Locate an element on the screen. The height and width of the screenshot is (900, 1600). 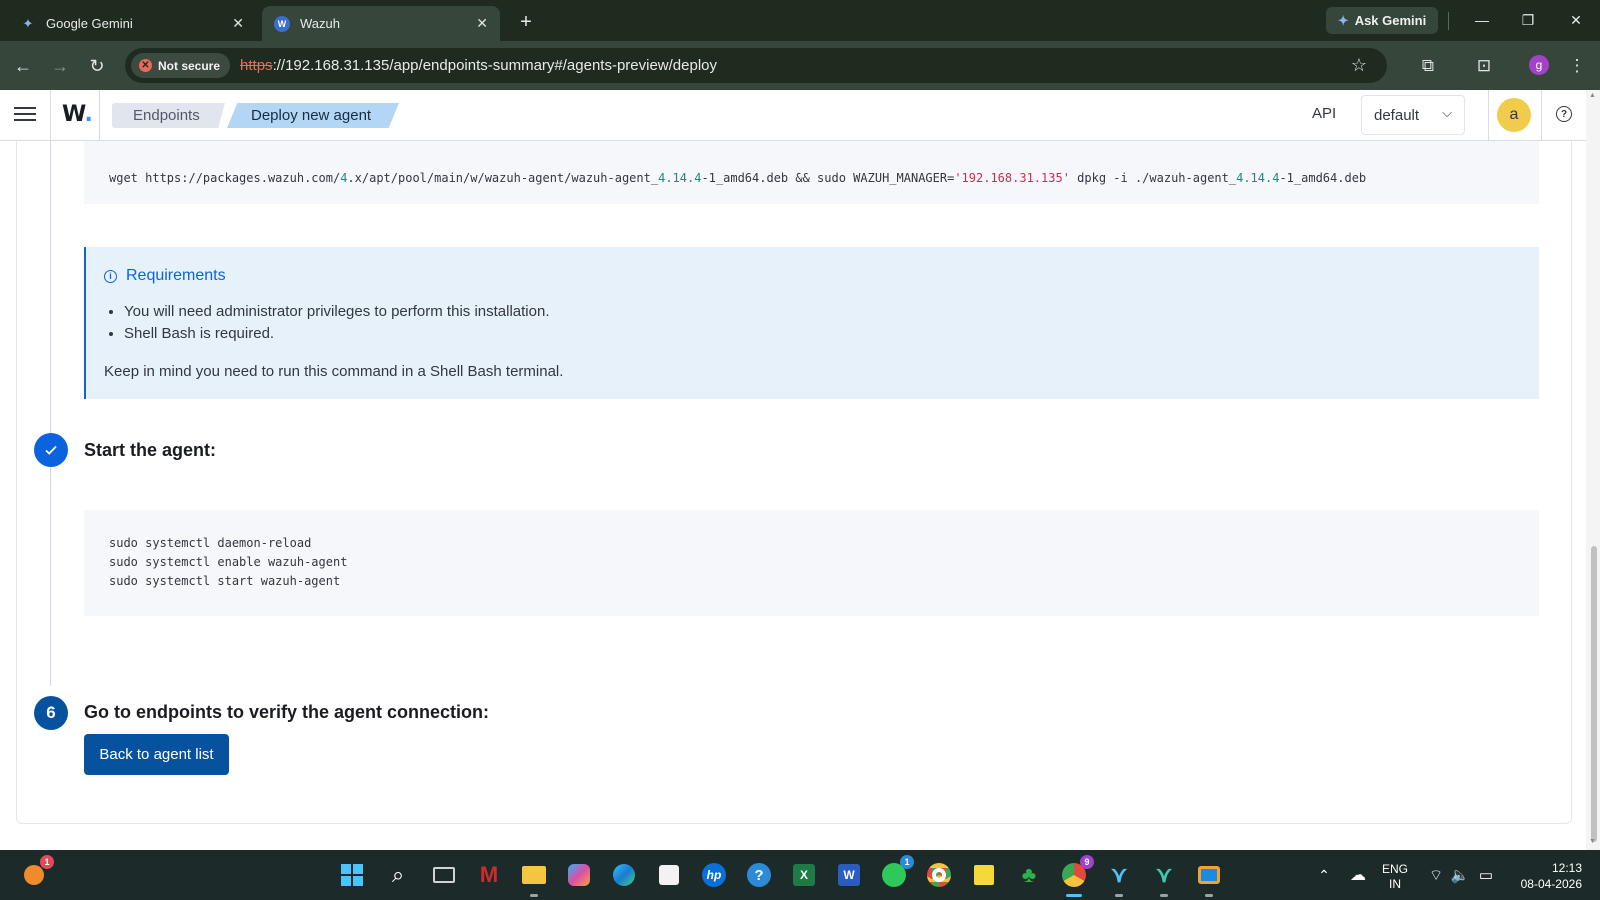
scroll-down-arrow-icon: ▼ is located at coordinates (1592, 841).